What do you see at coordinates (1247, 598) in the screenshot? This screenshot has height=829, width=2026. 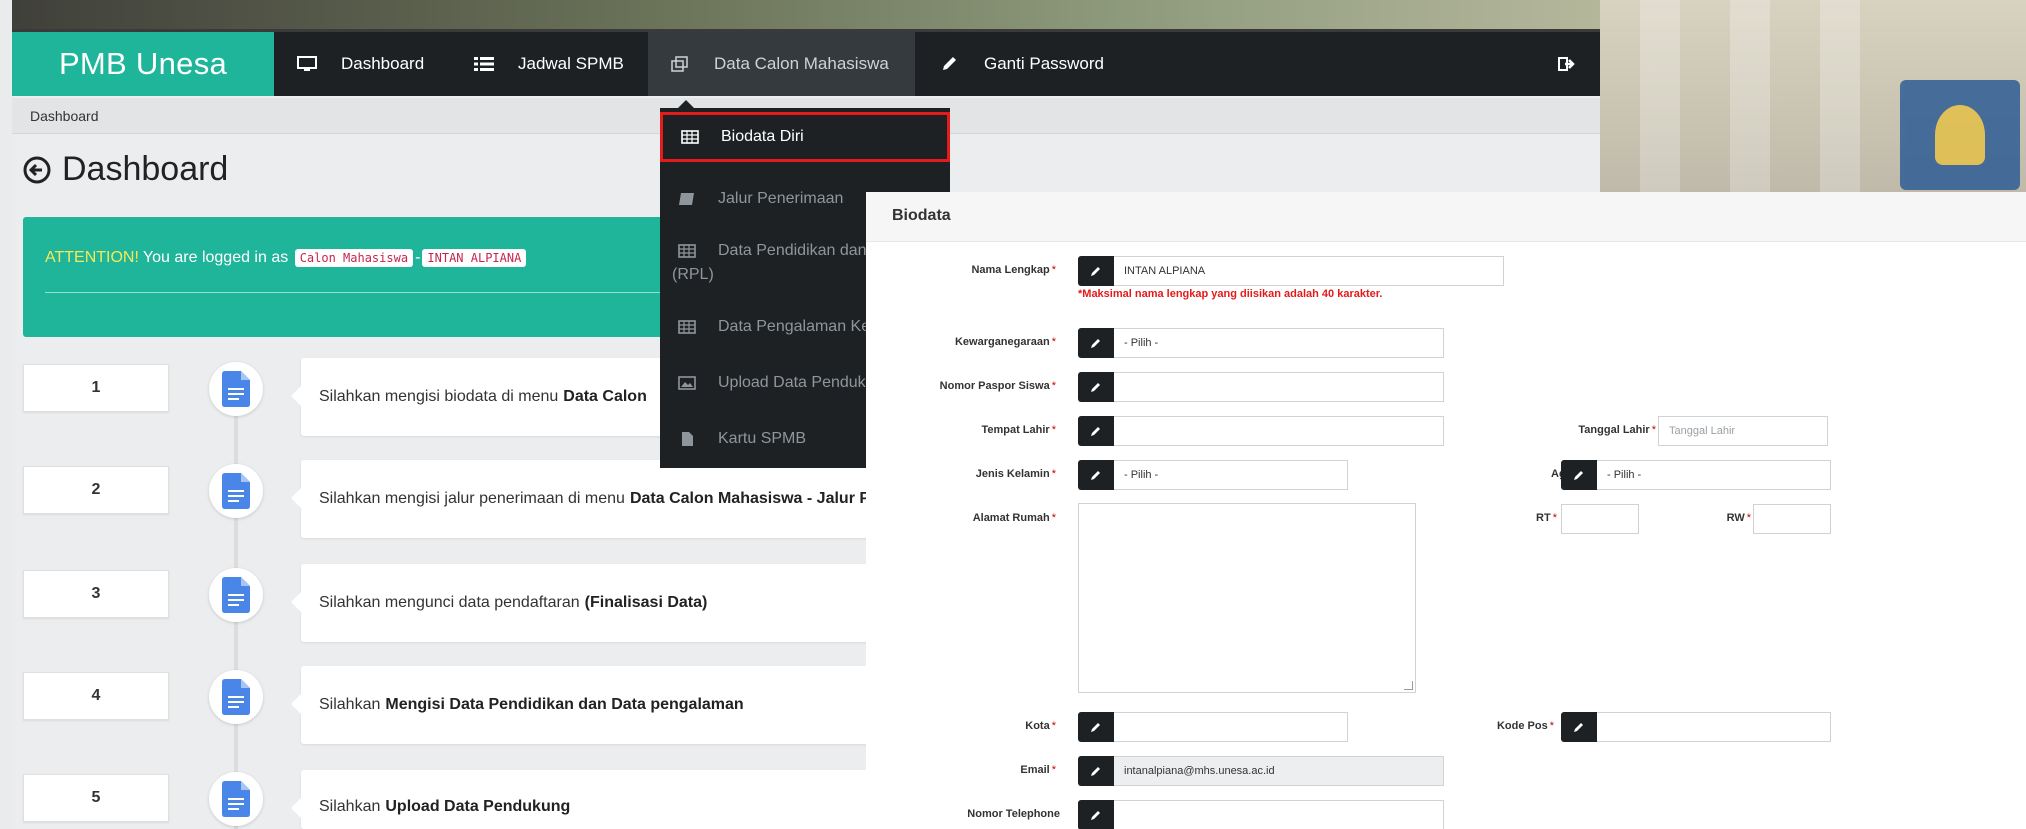 I see `alamat-rumah-textarea` at bounding box center [1247, 598].